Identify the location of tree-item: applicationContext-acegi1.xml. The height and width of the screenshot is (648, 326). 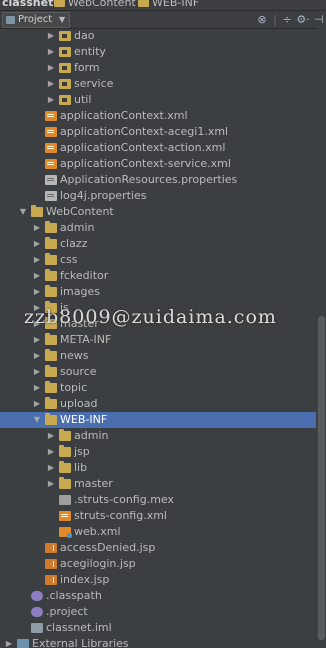
(158, 132).